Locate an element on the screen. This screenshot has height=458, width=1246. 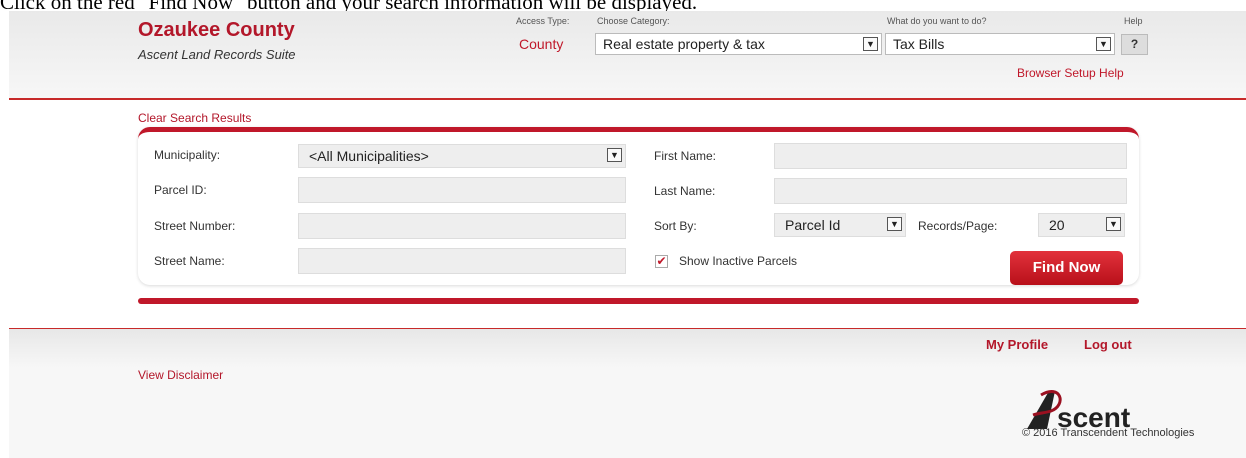
logout-link: Log out is located at coordinates (1108, 344).